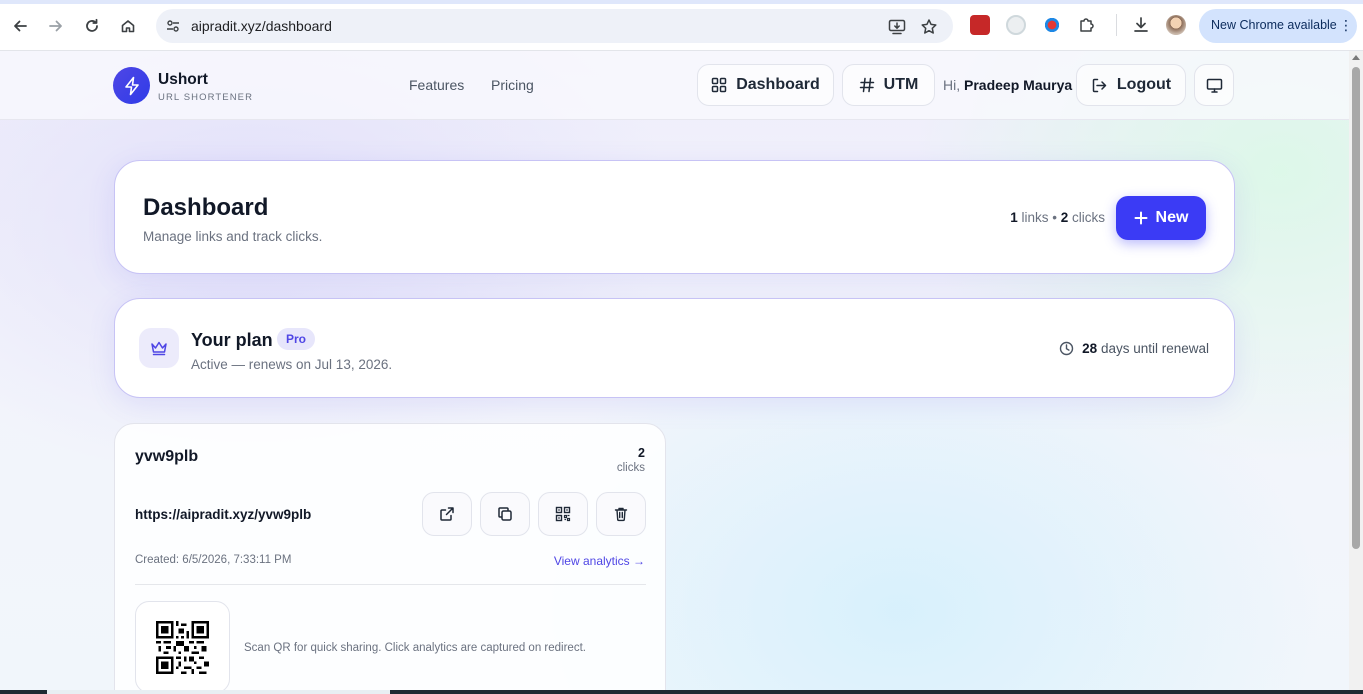  I want to click on plan-badge: Pro, so click(296, 339).